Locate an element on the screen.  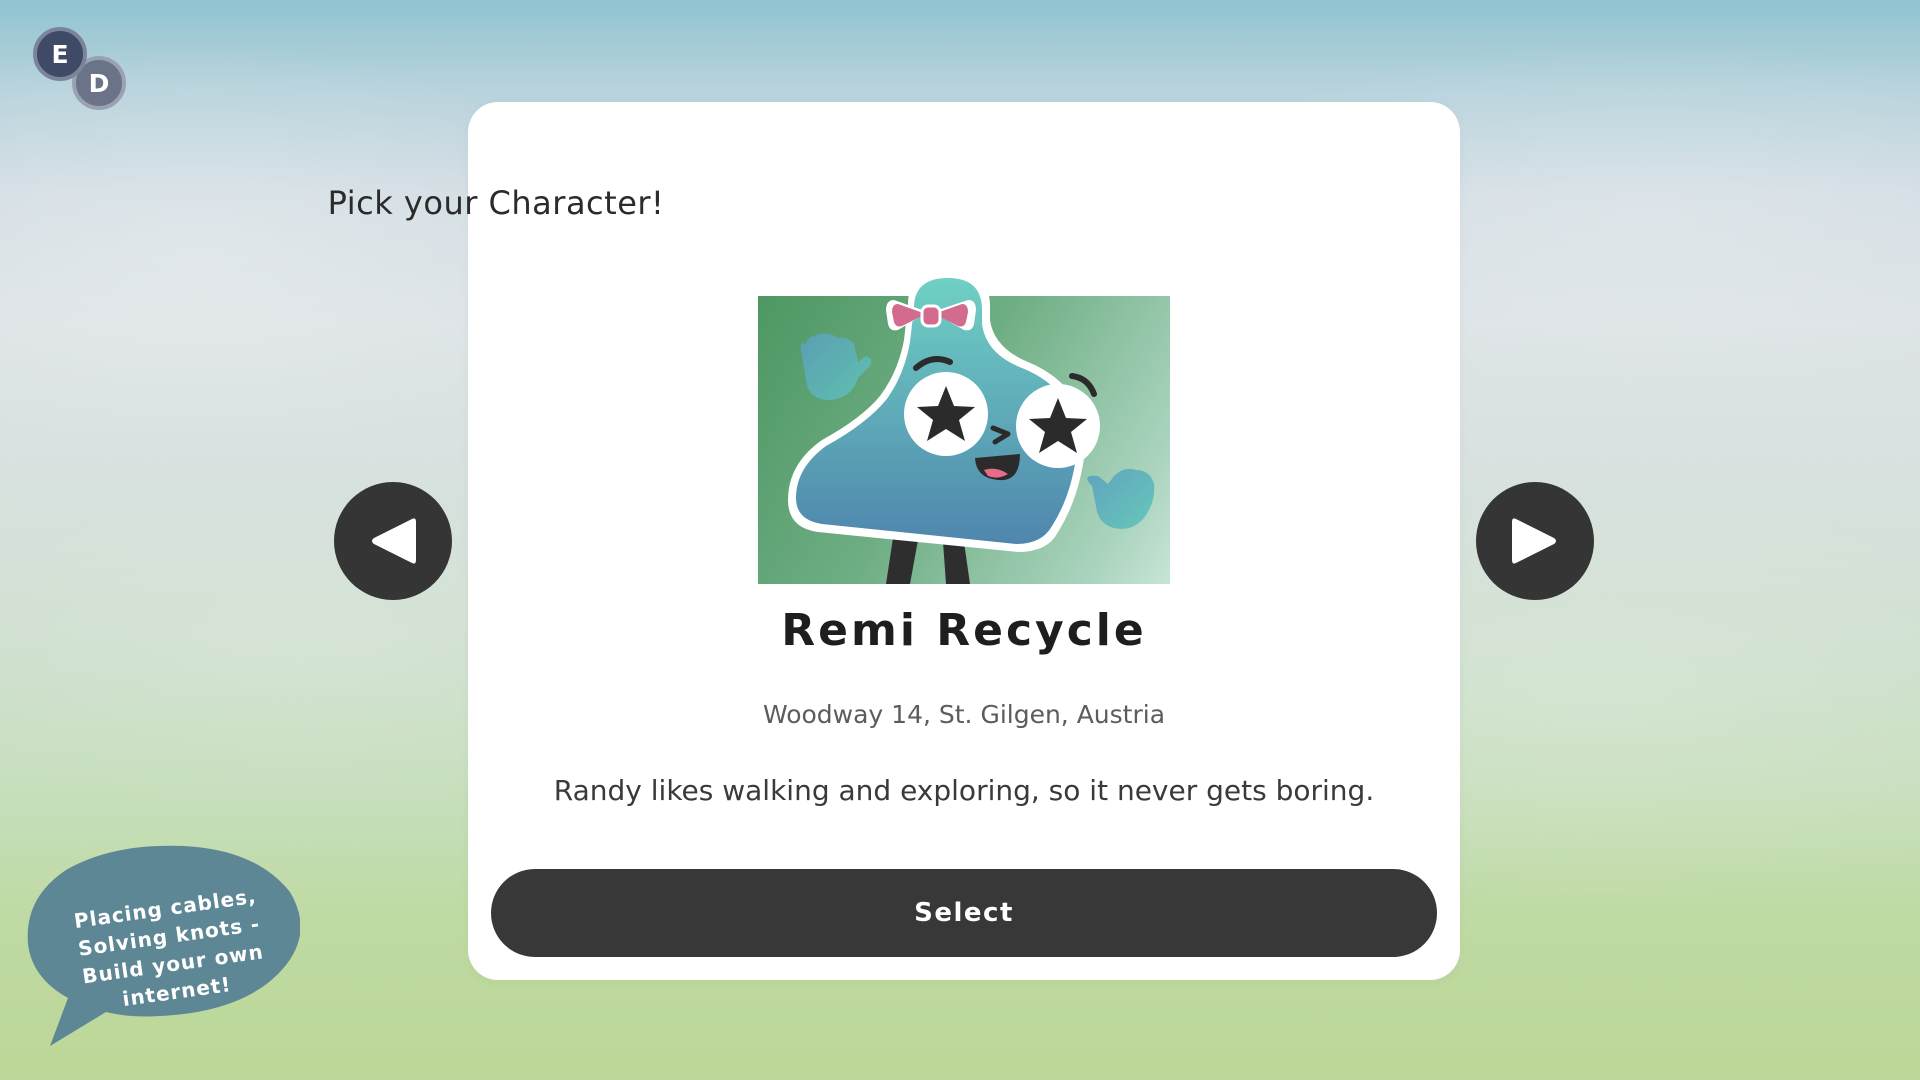
next-character-button is located at coordinates (1535, 541).